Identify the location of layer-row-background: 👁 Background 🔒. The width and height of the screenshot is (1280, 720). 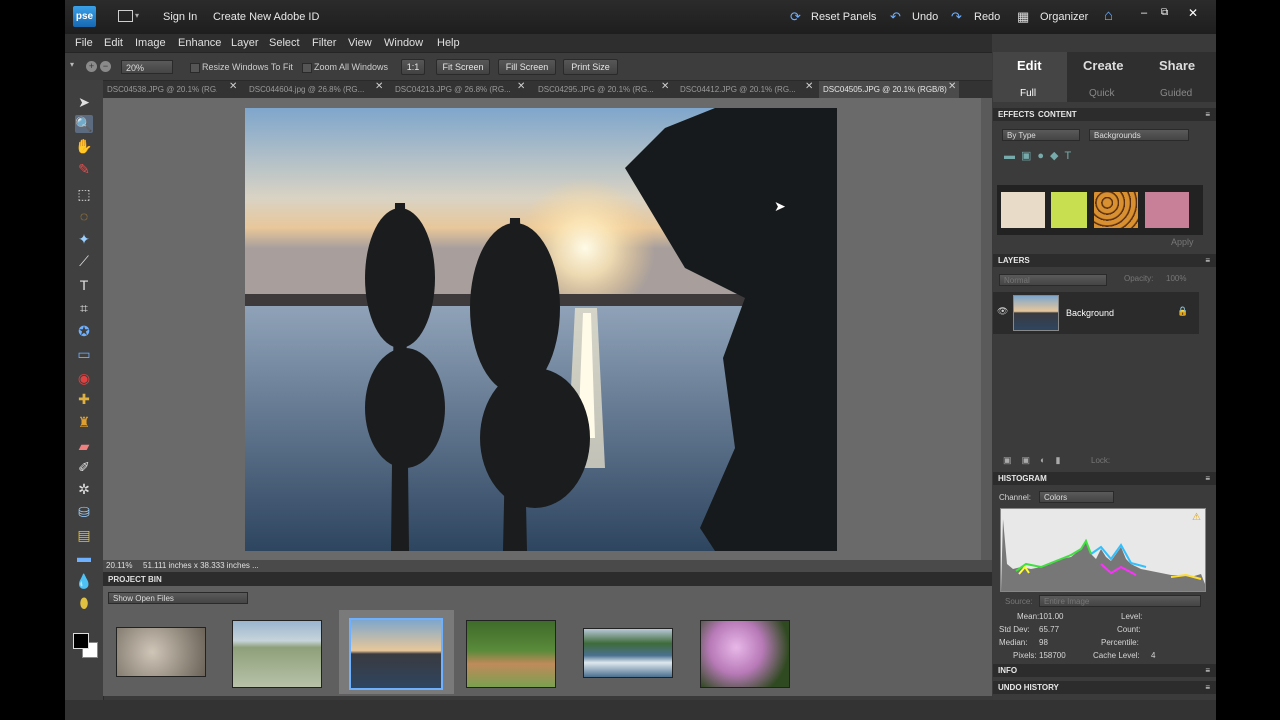
(1096, 313).